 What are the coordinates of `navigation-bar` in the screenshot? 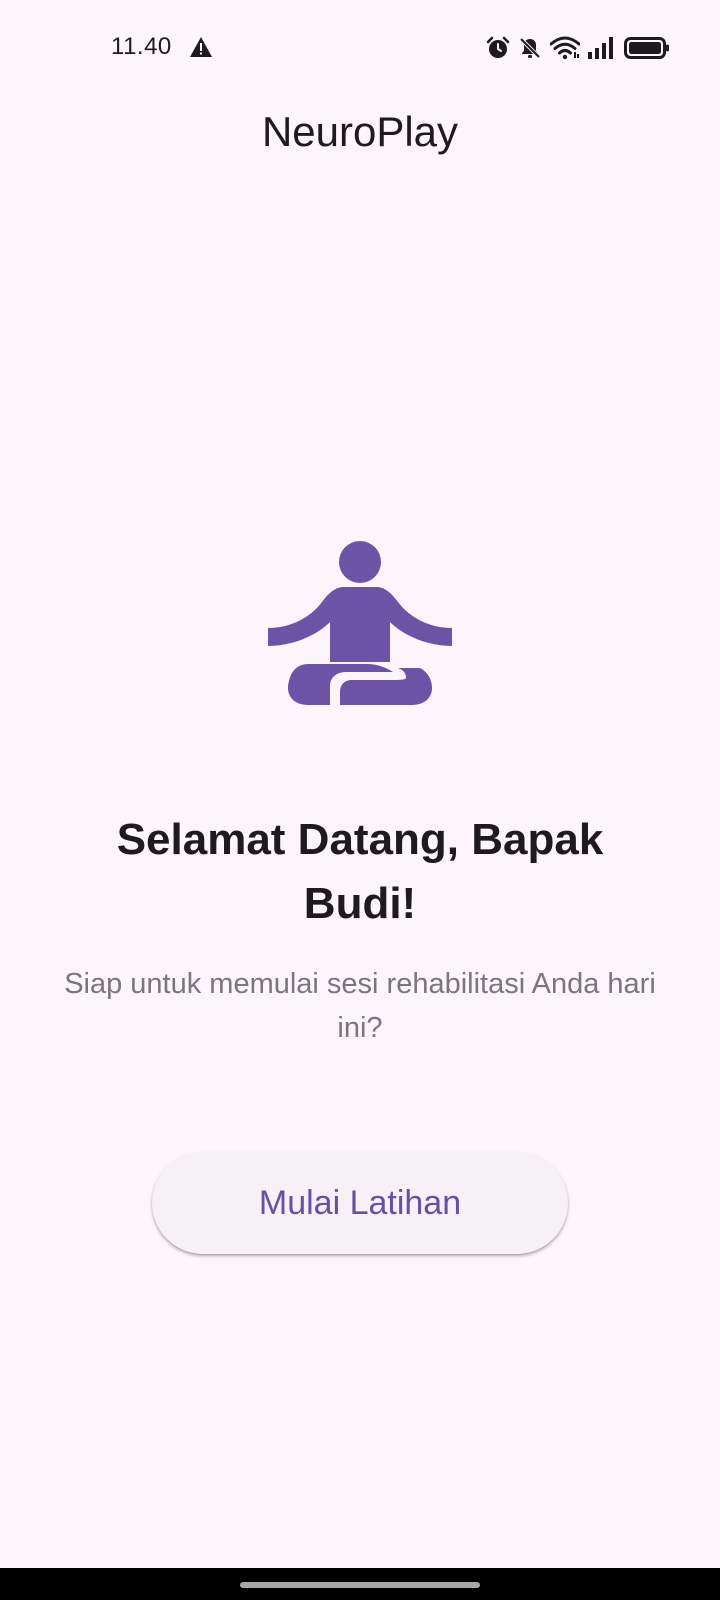 It's located at (360, 1584).